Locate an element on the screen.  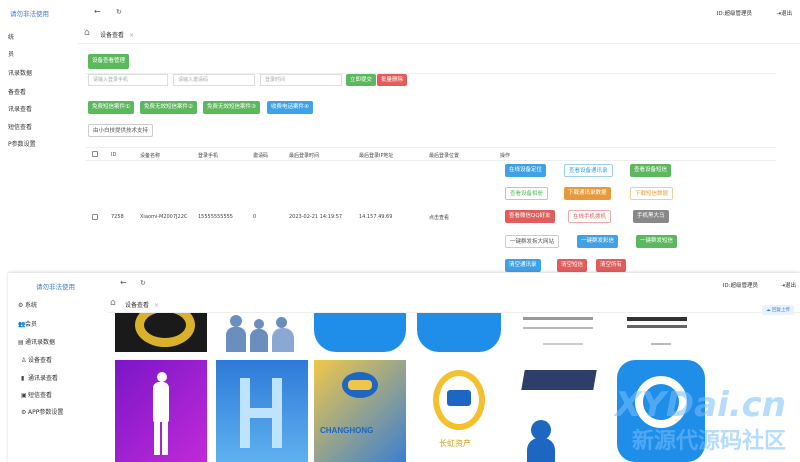
view-album-button: 查看设备相册 is located at coordinates (527, 193).